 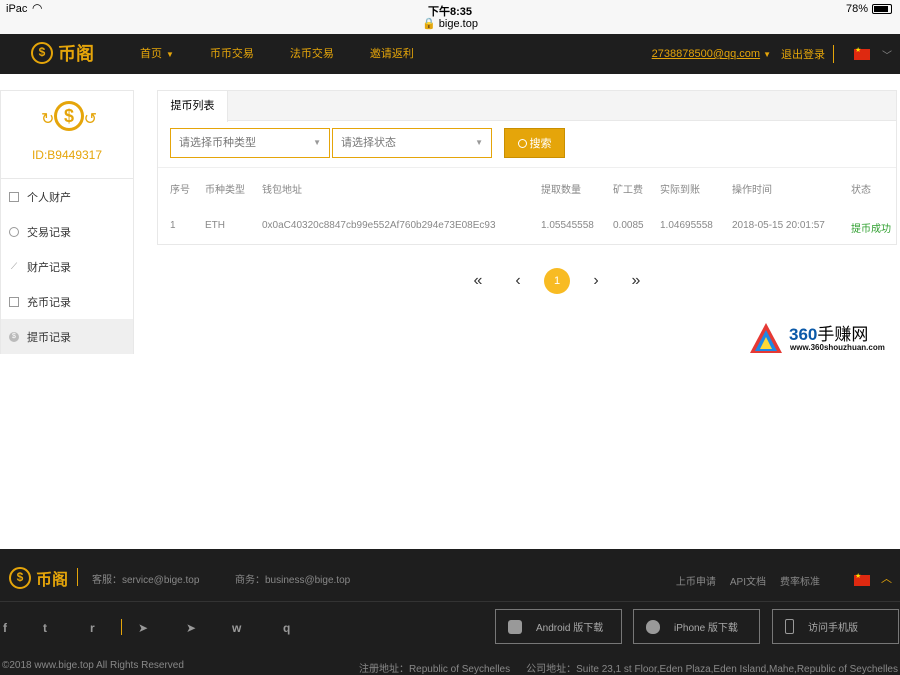 I want to click on col-header-coin: 币种类型, so click(x=225, y=190).